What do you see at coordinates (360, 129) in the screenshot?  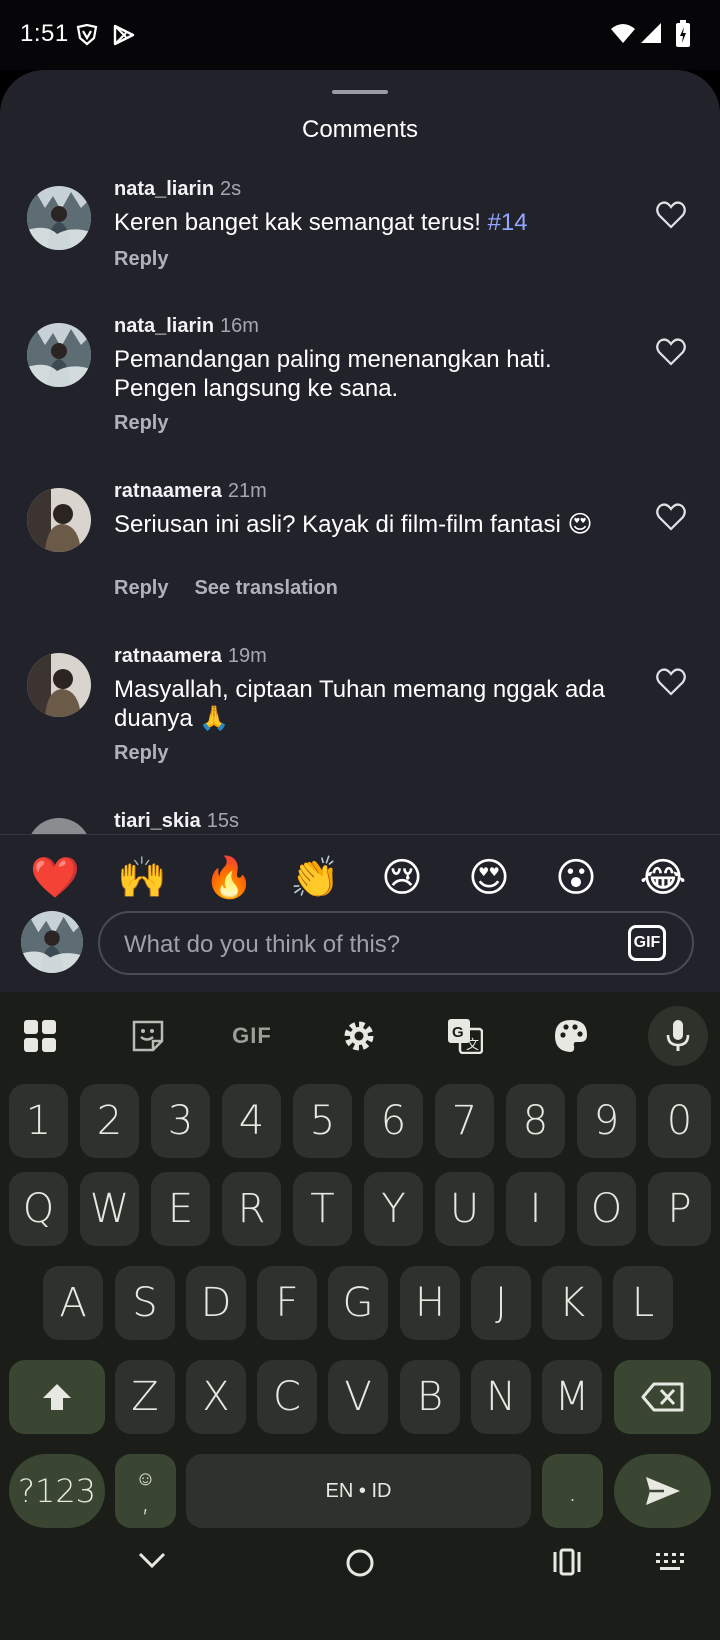 I see `sheet-title: Comments` at bounding box center [360, 129].